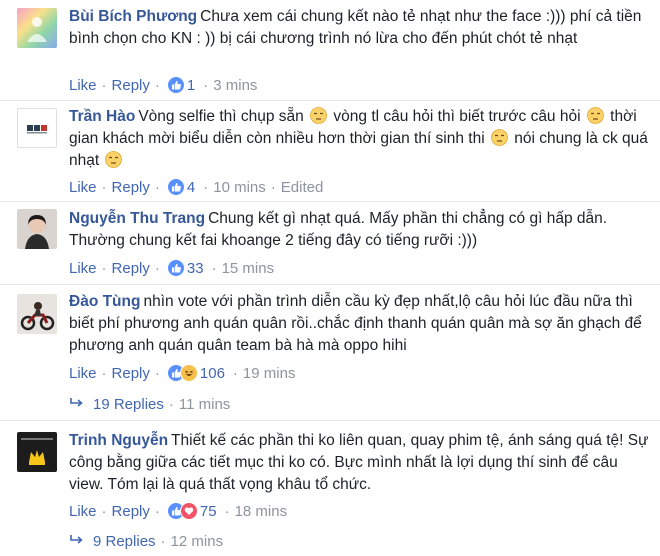 Image resolution: width=660 pixels, height=556 pixels. I want to click on reaction-summary: 106, so click(195, 373).